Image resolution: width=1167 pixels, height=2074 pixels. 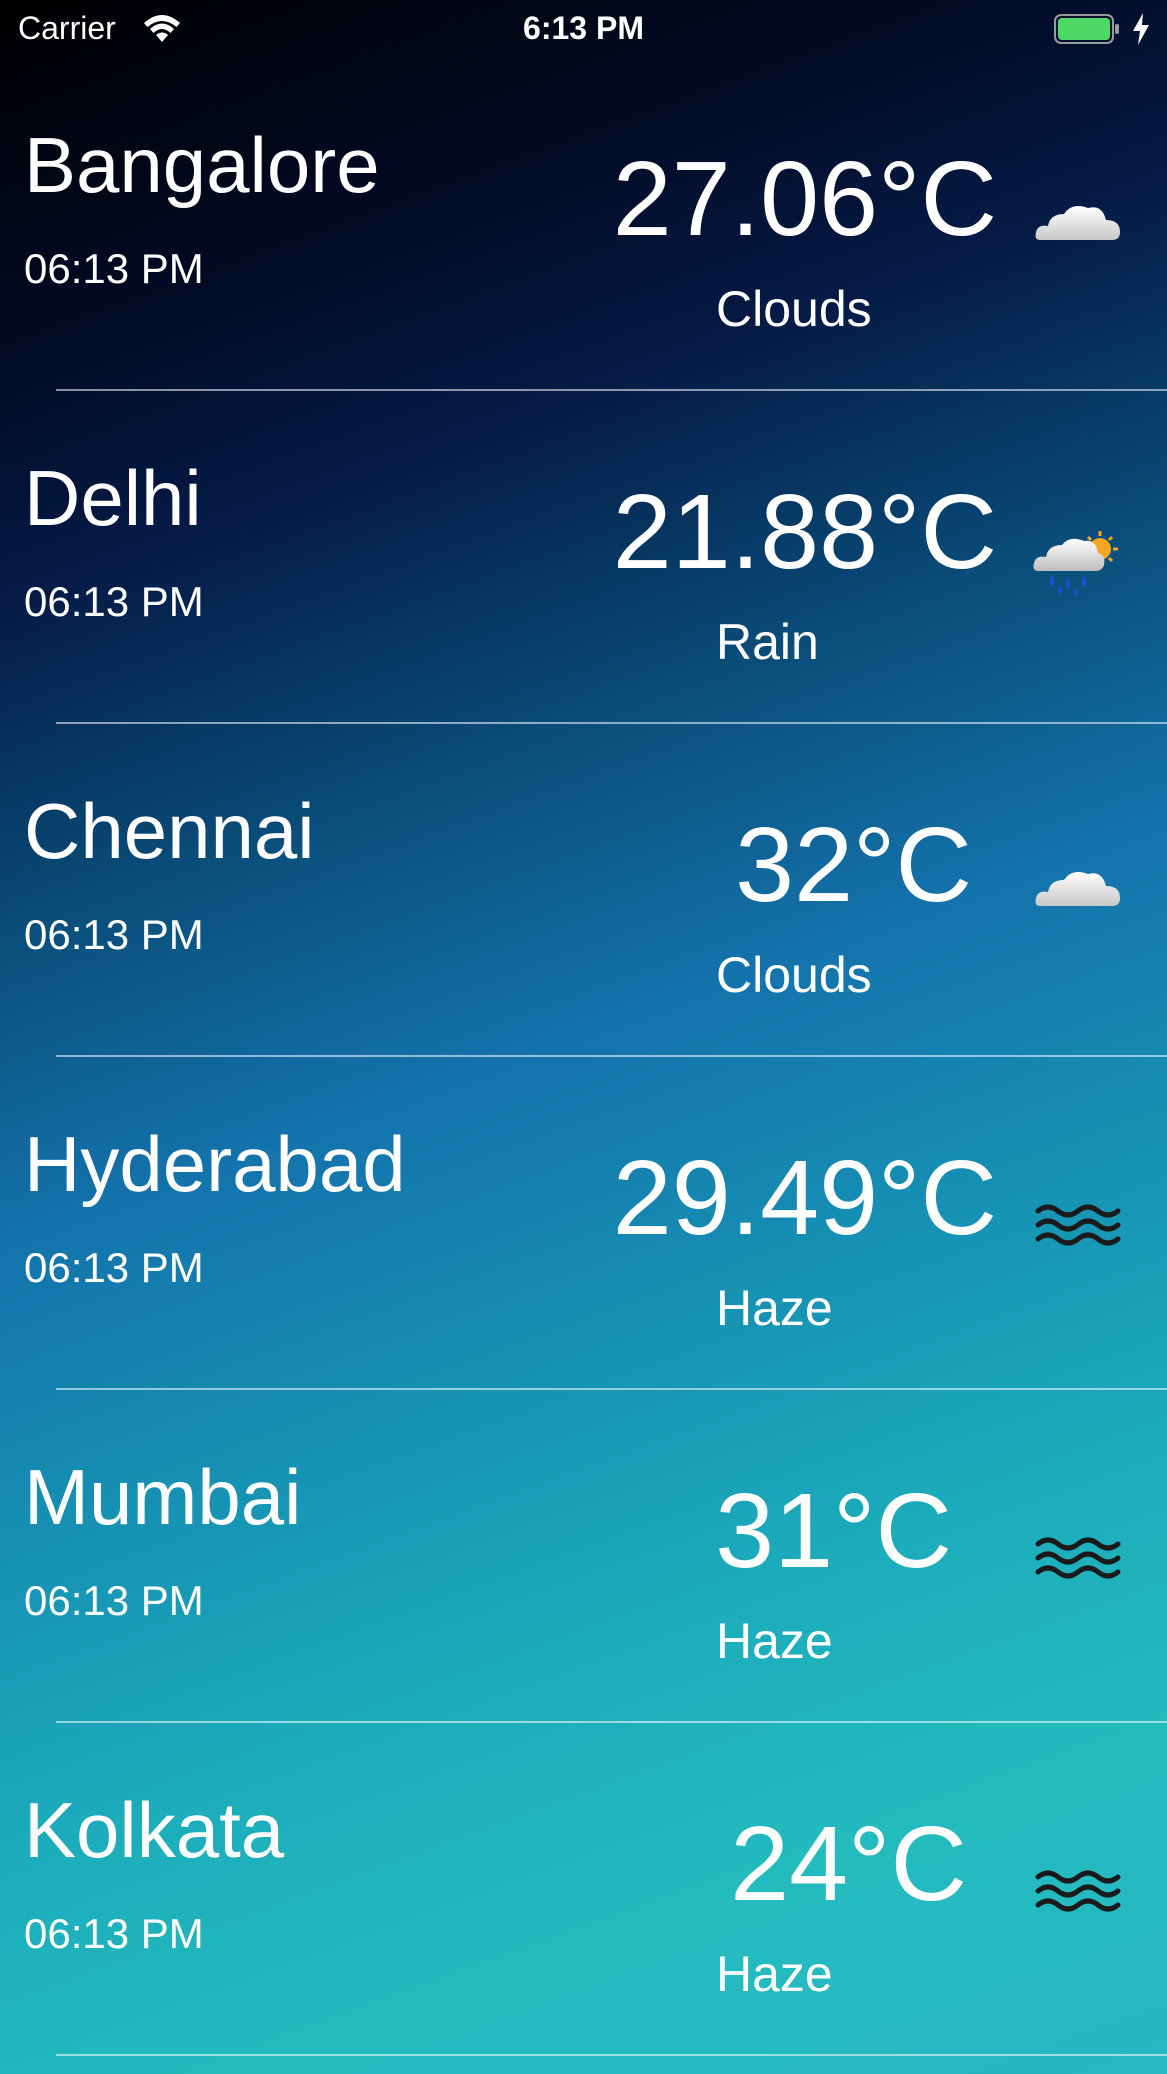 What do you see at coordinates (853, 865) in the screenshot?
I see `temperature: 32°C` at bounding box center [853, 865].